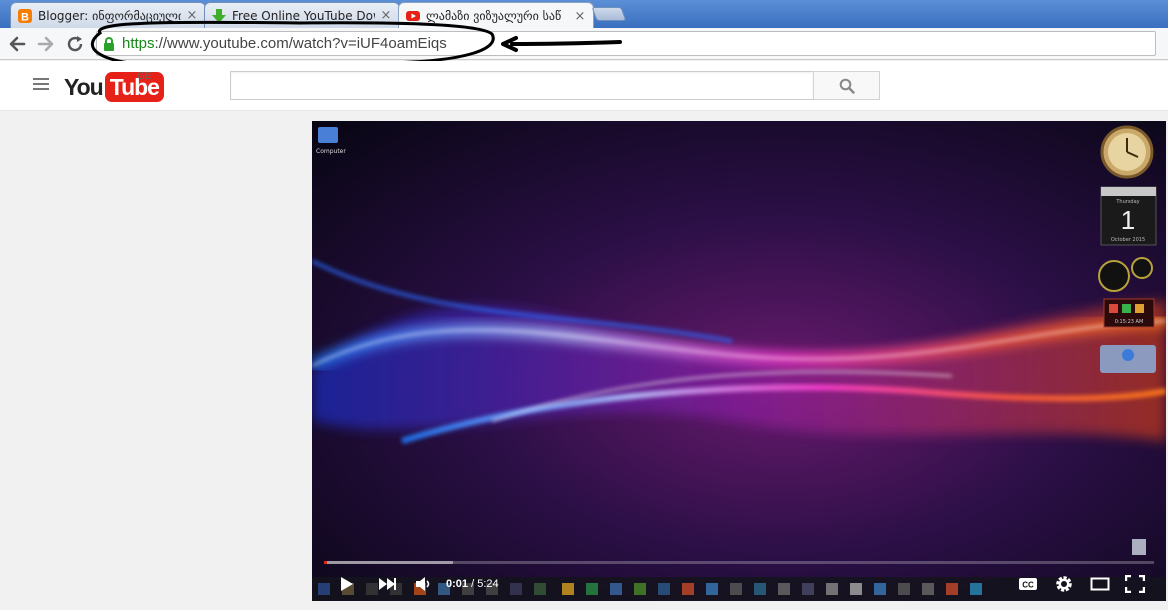  What do you see at coordinates (331, 151) in the screenshot?
I see `desktop-icon-label: Computer` at bounding box center [331, 151].